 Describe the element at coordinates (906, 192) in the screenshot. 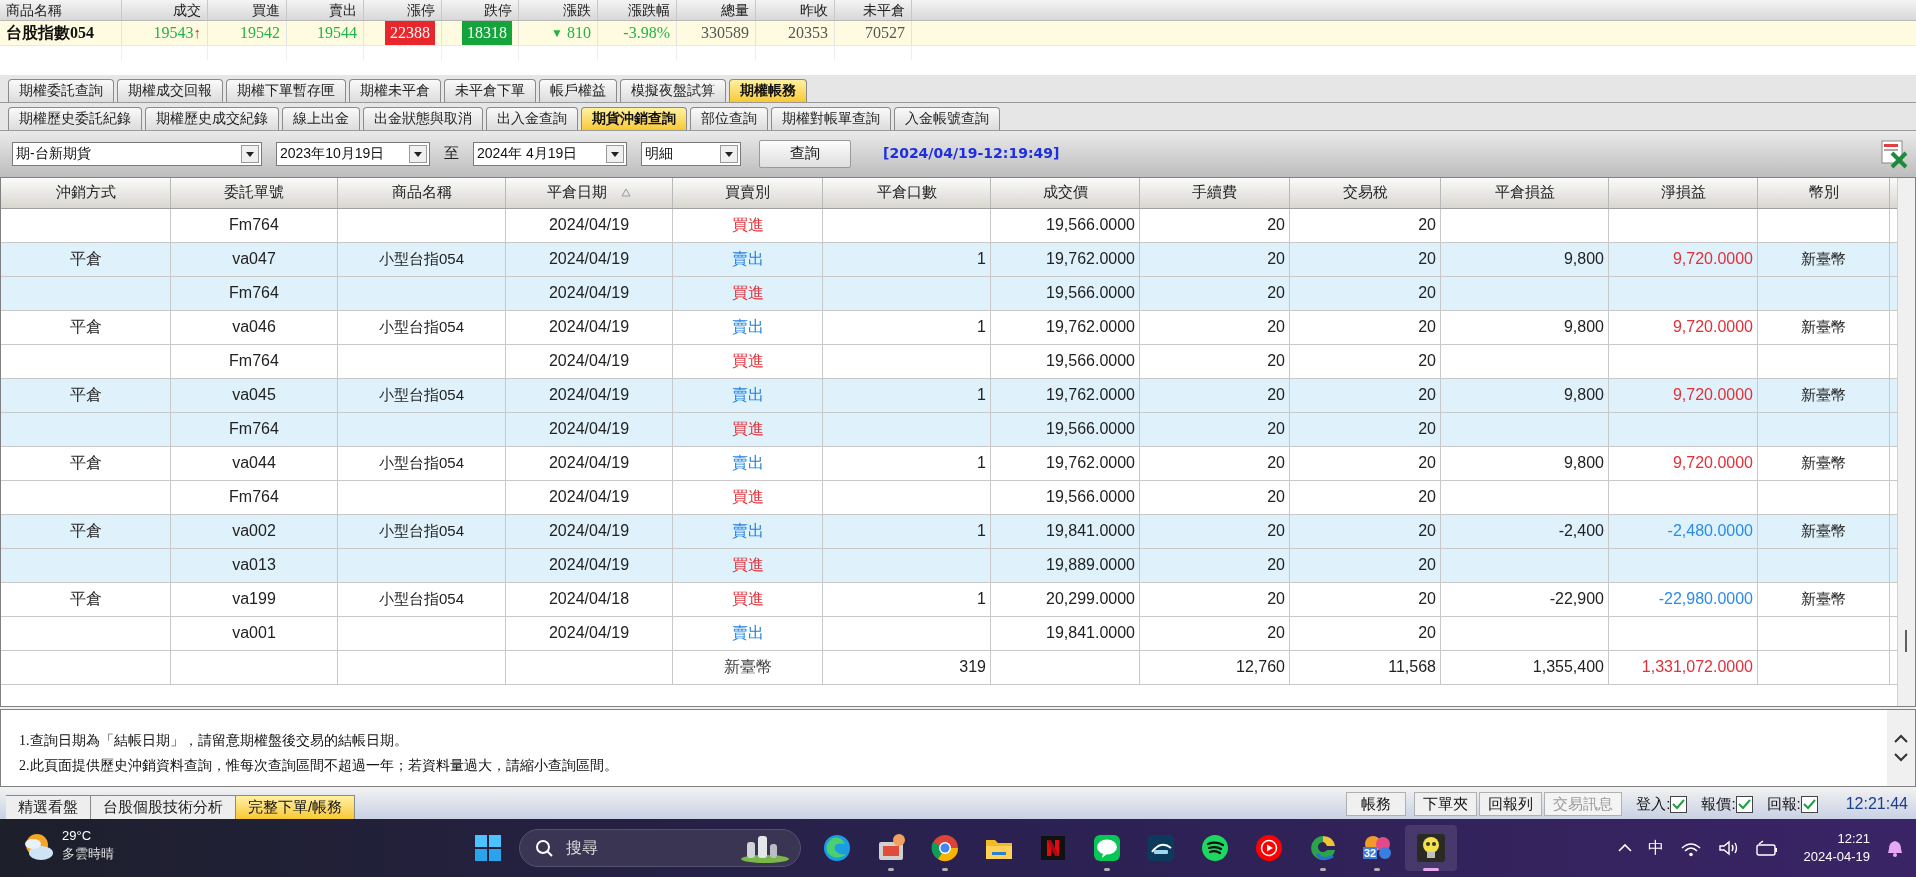

I see `column-header: 平倉口數` at that location.